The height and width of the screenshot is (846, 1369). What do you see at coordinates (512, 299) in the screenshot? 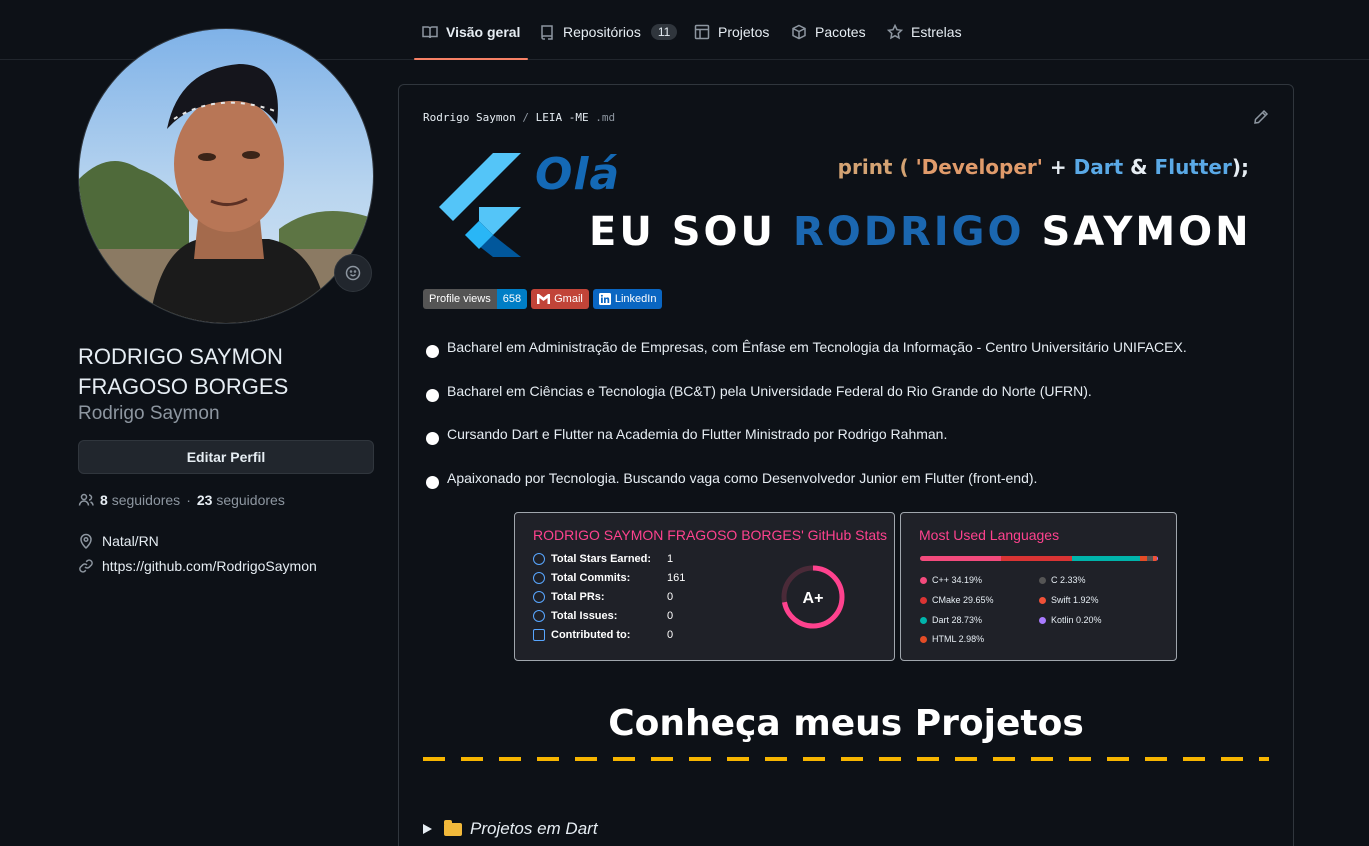
I see `profile-views-count: 658` at bounding box center [512, 299].